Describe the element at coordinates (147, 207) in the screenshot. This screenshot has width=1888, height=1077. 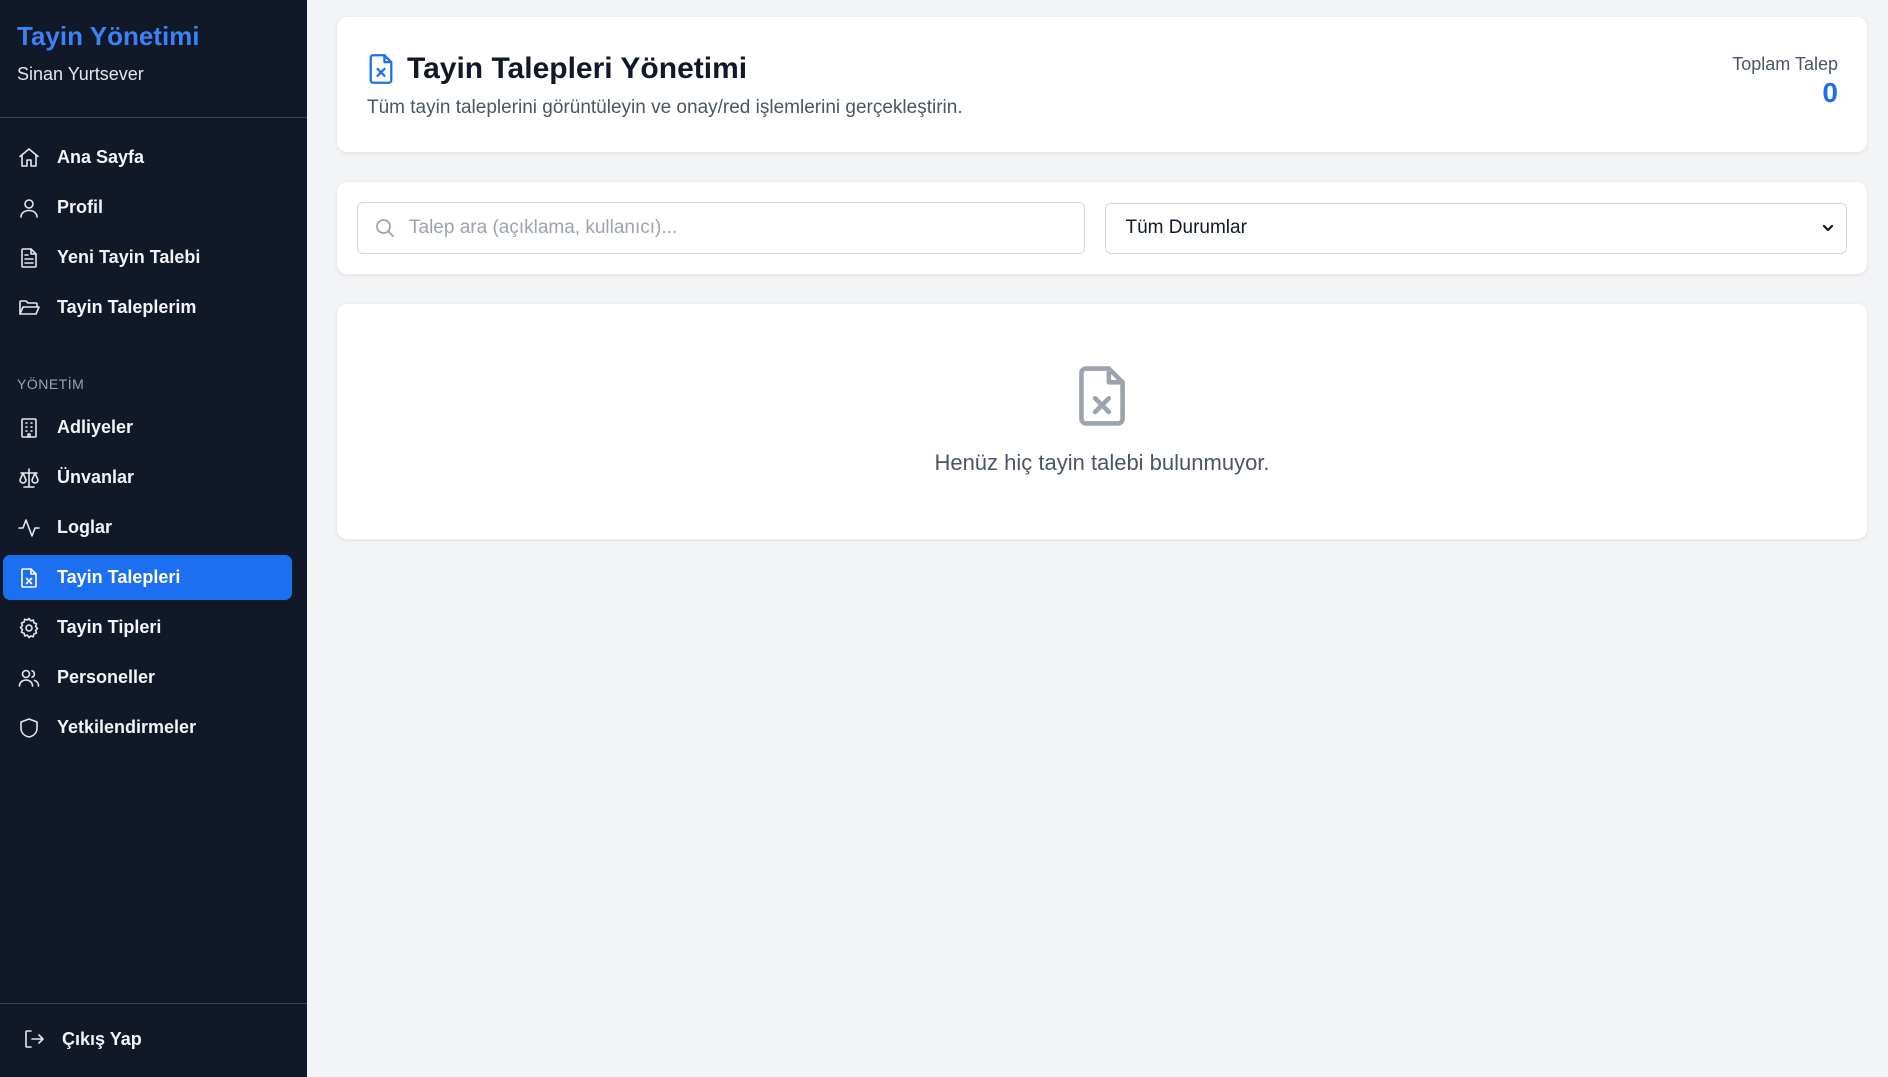
I see `sidebar-item-profil: Profil` at that location.